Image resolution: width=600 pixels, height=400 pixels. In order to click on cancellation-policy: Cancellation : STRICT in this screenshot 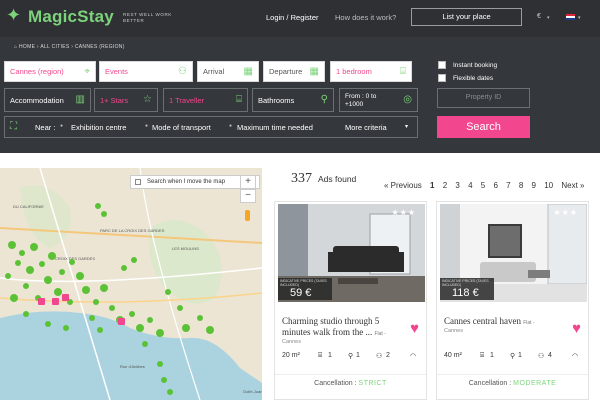, I will do `click(350, 380)`.